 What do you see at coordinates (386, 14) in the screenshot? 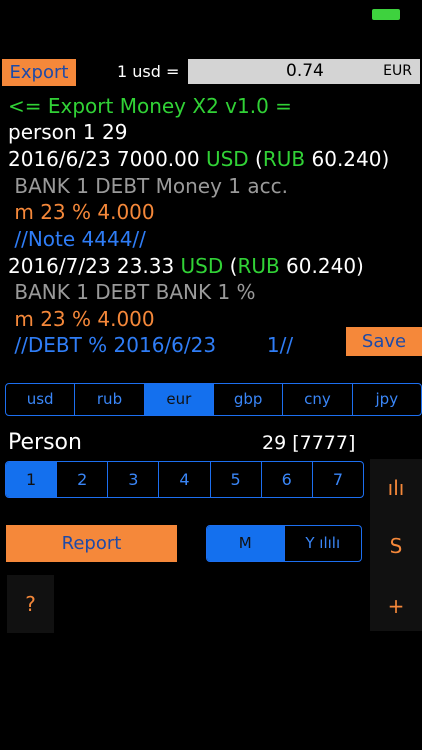
I see `battery-icon` at bounding box center [386, 14].